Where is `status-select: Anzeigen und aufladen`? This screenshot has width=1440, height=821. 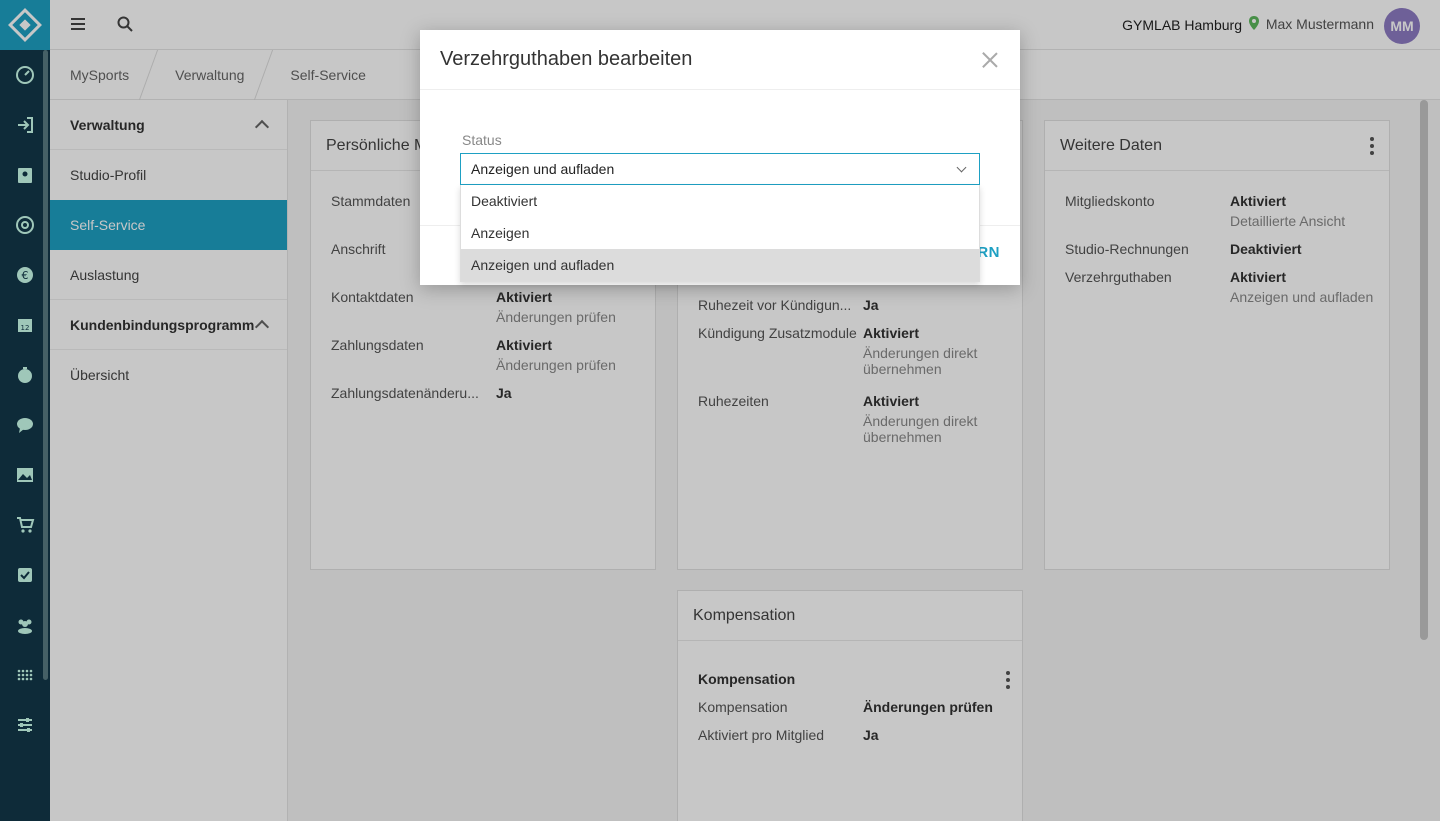 status-select: Anzeigen und aufladen is located at coordinates (720, 169).